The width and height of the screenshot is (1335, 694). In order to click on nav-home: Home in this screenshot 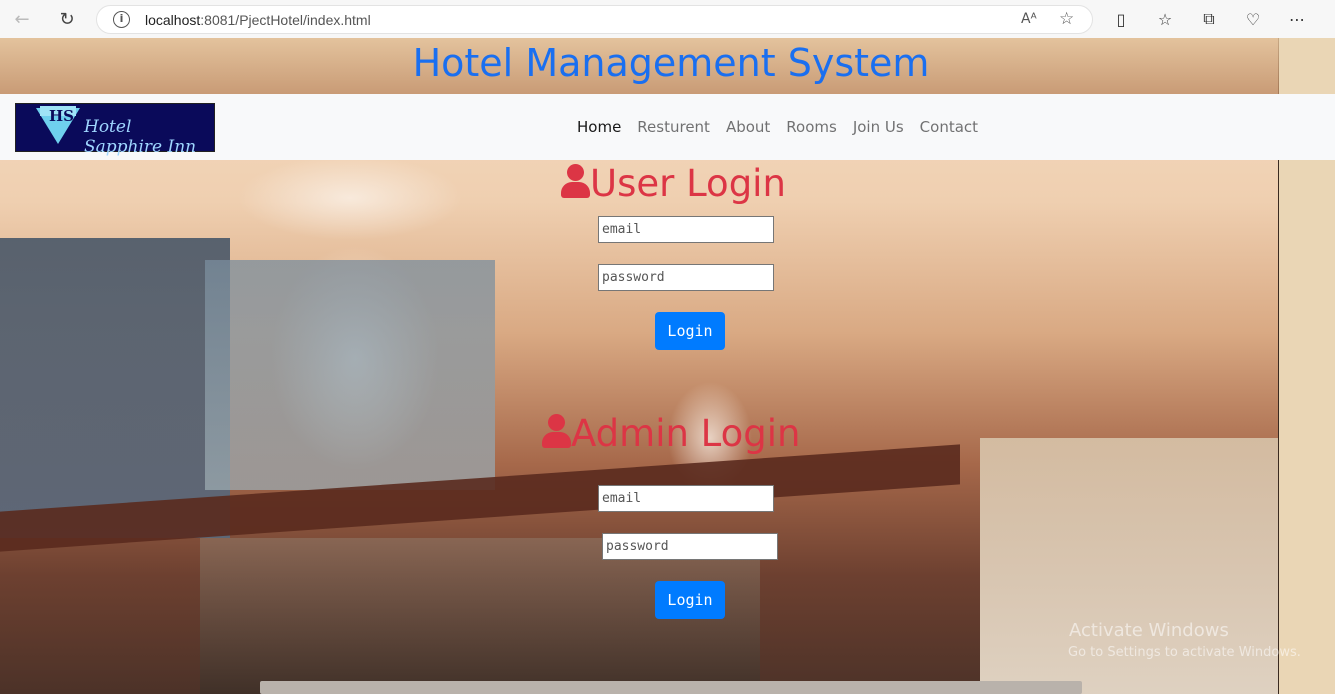, I will do `click(599, 127)`.